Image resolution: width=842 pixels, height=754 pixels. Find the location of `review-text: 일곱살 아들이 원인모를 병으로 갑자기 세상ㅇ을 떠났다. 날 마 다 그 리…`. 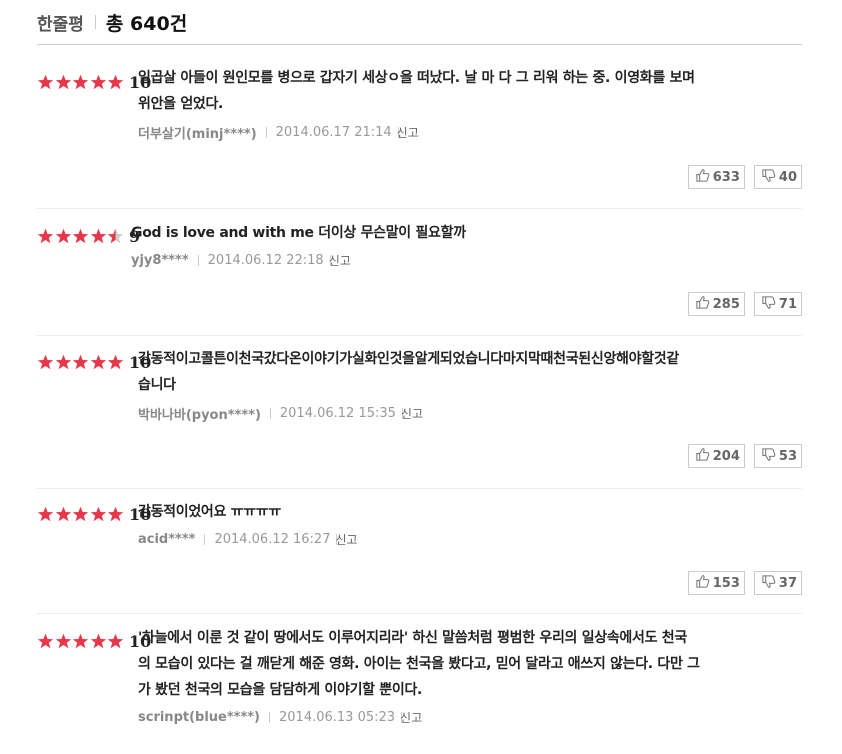

review-text: 일곱살 아들이 원인모를 병으로 갑자기 세상ㅇ을 떠났다. 날 마 다 그 리… is located at coordinates (470, 91).